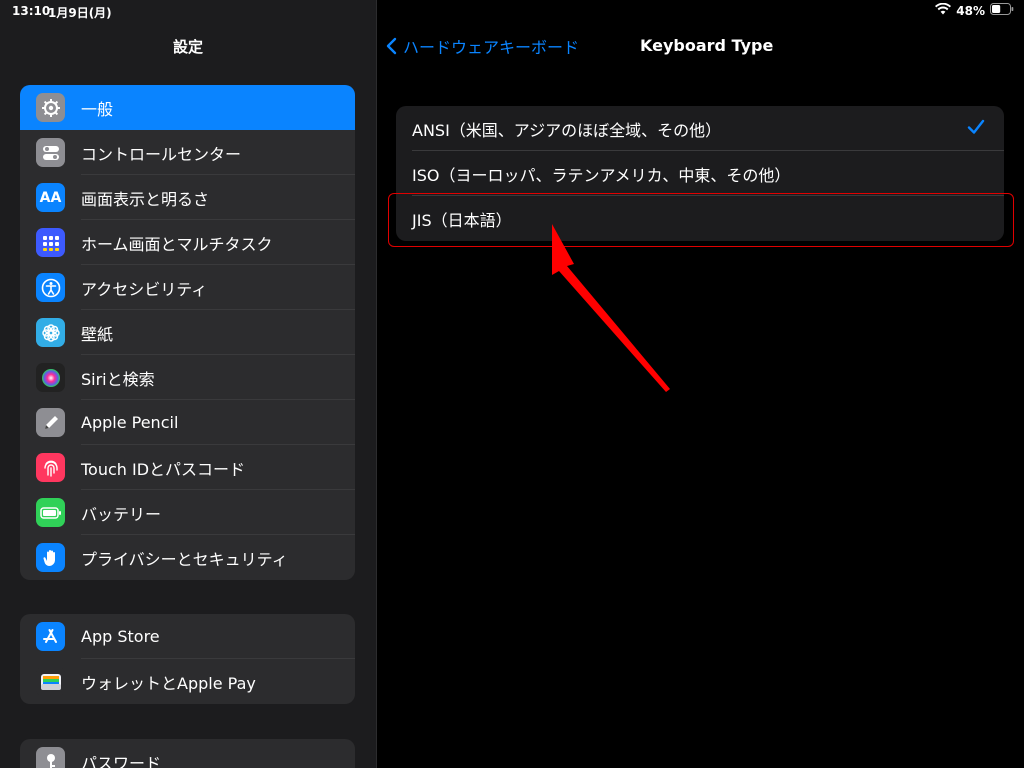 The width and height of the screenshot is (1024, 768). What do you see at coordinates (121, 760) in the screenshot?
I see `sidebar-item-label: パスワード` at bounding box center [121, 760].